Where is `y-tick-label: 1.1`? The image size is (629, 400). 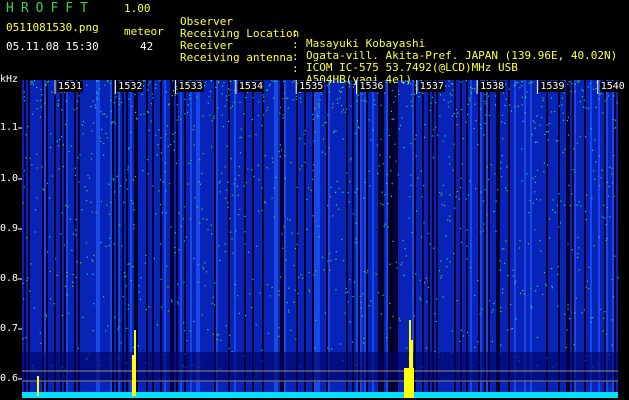
y-tick-label: 1.1 is located at coordinates (9, 127).